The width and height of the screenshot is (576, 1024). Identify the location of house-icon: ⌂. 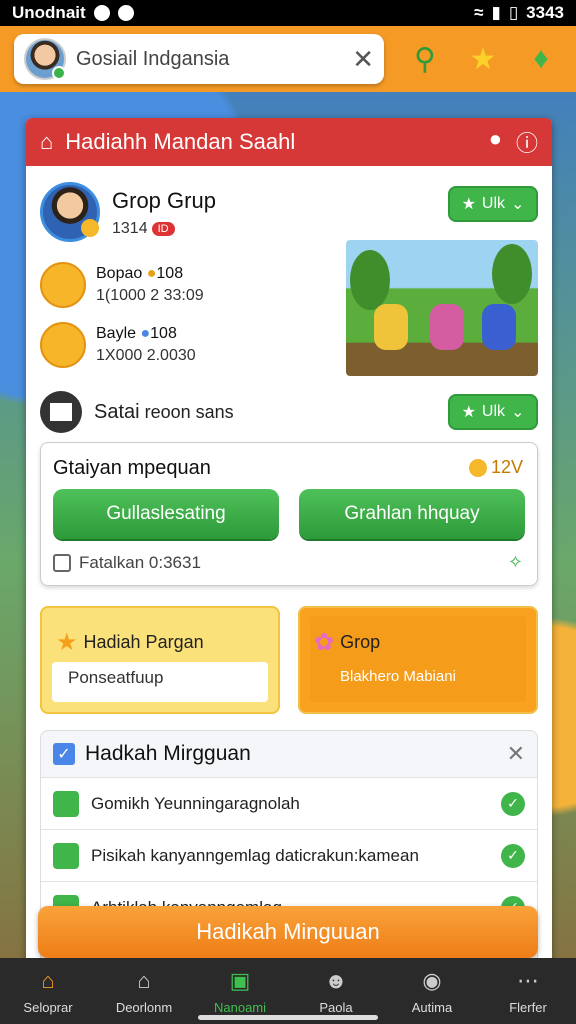
(144, 980).